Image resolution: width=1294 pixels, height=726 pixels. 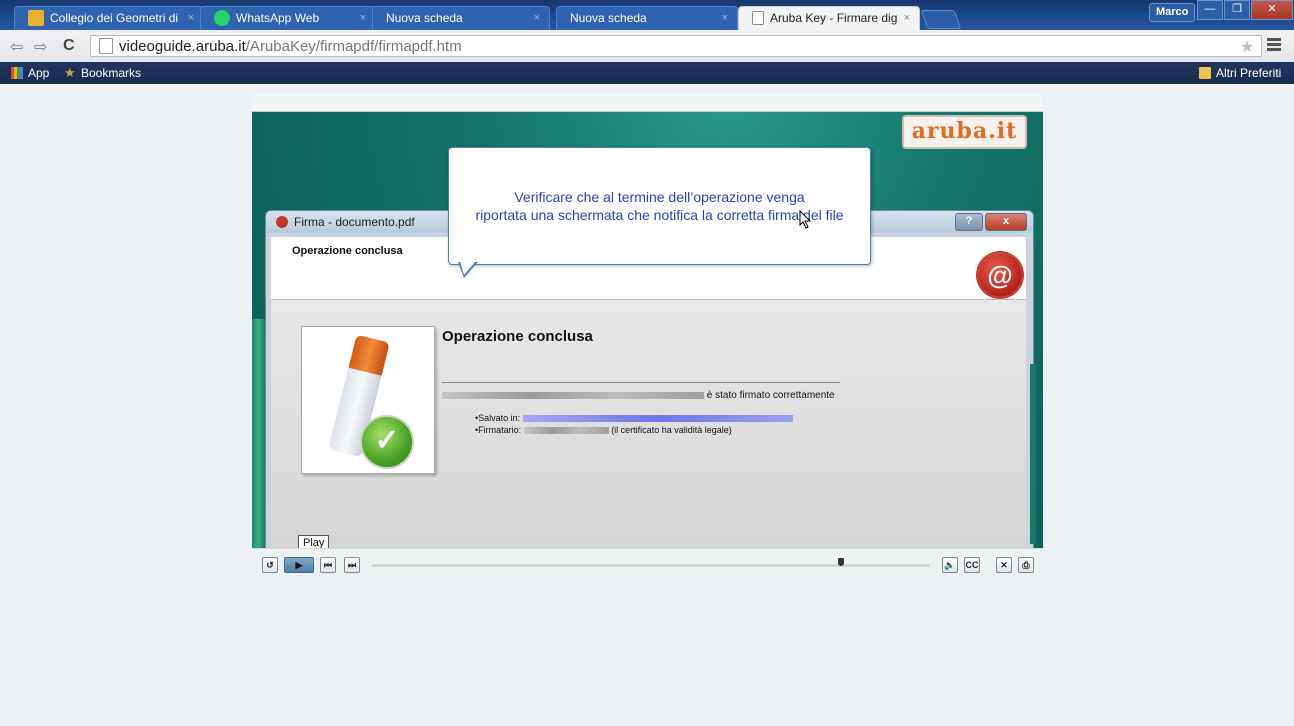 I want to click on player-controls: ↺ ▶ ⏮ ⏭ 🔈 CC ✕ ⎙, so click(x=647, y=563).